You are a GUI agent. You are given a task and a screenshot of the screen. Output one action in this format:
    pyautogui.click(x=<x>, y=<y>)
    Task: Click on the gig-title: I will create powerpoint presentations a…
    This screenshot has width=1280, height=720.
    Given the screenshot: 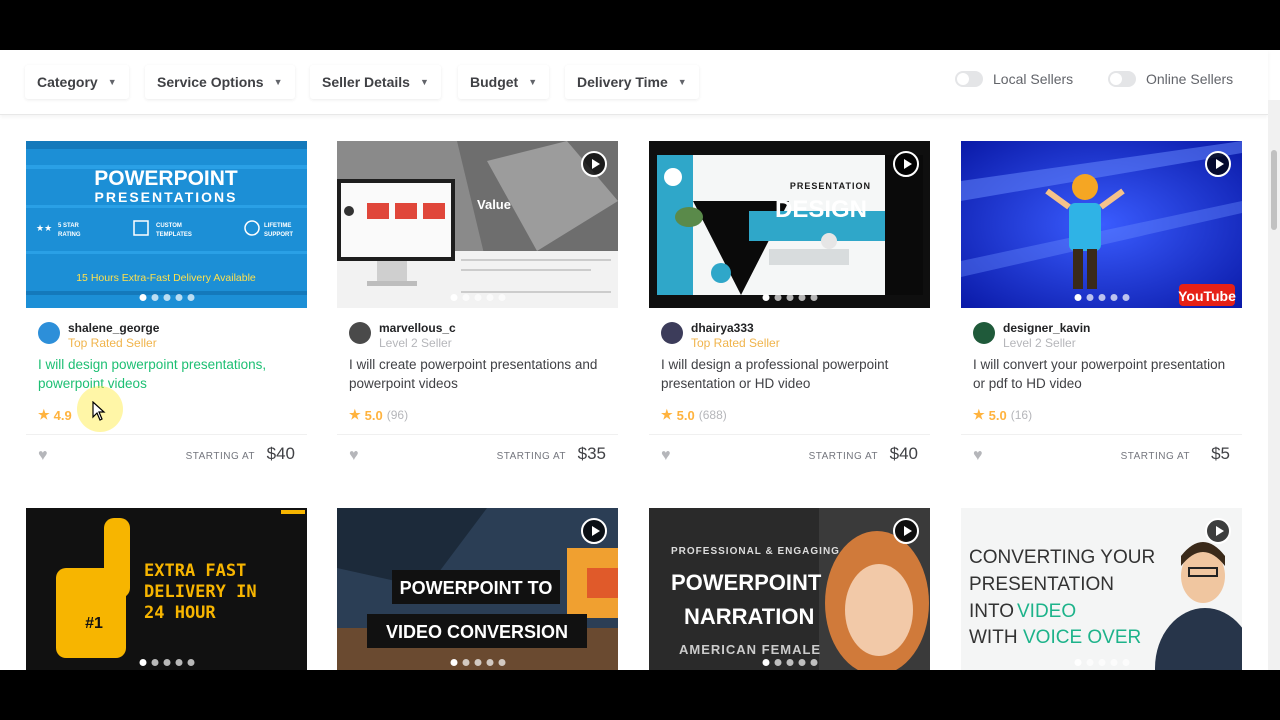 What is the action you would take?
    pyautogui.click(x=481, y=374)
    